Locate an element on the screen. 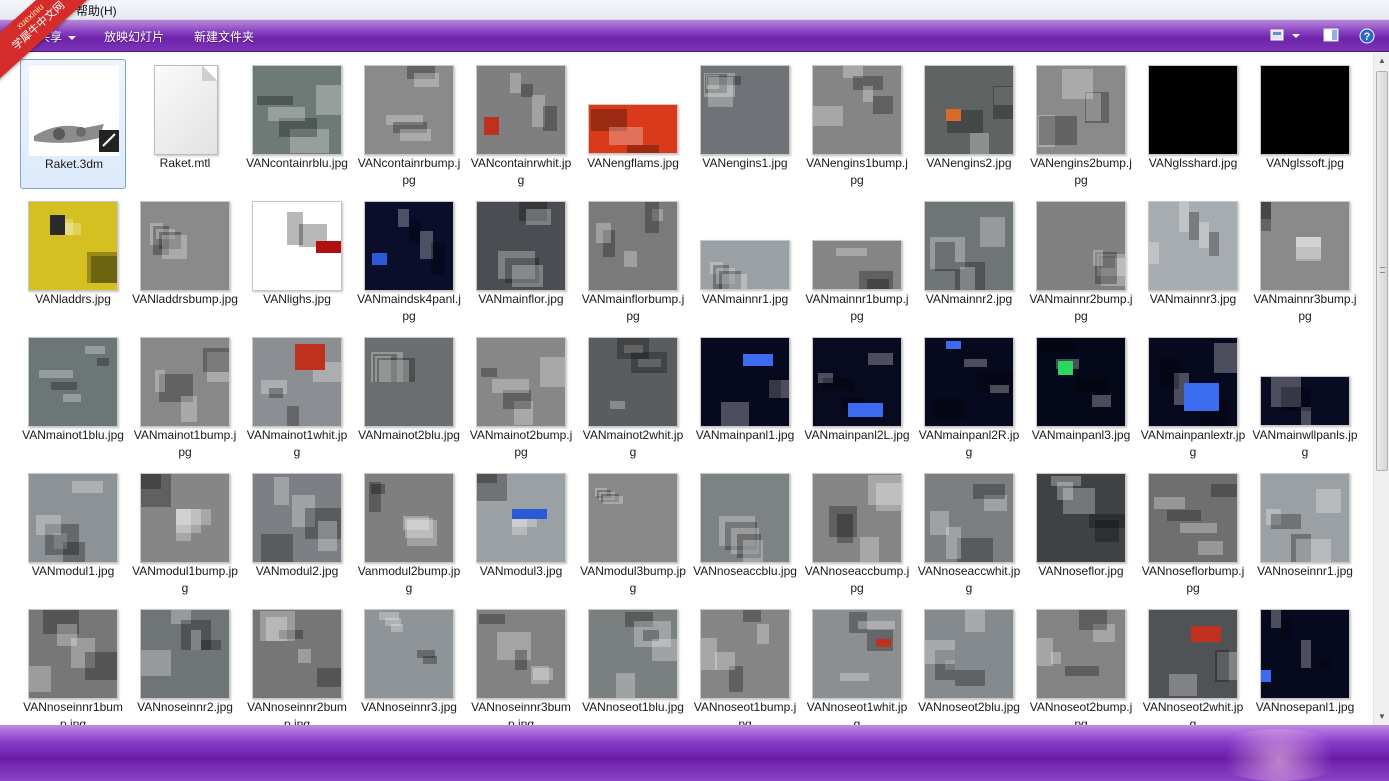 This screenshot has height=781, width=1389. file-item: VANmodul1bump.jpg is located at coordinates (185, 532).